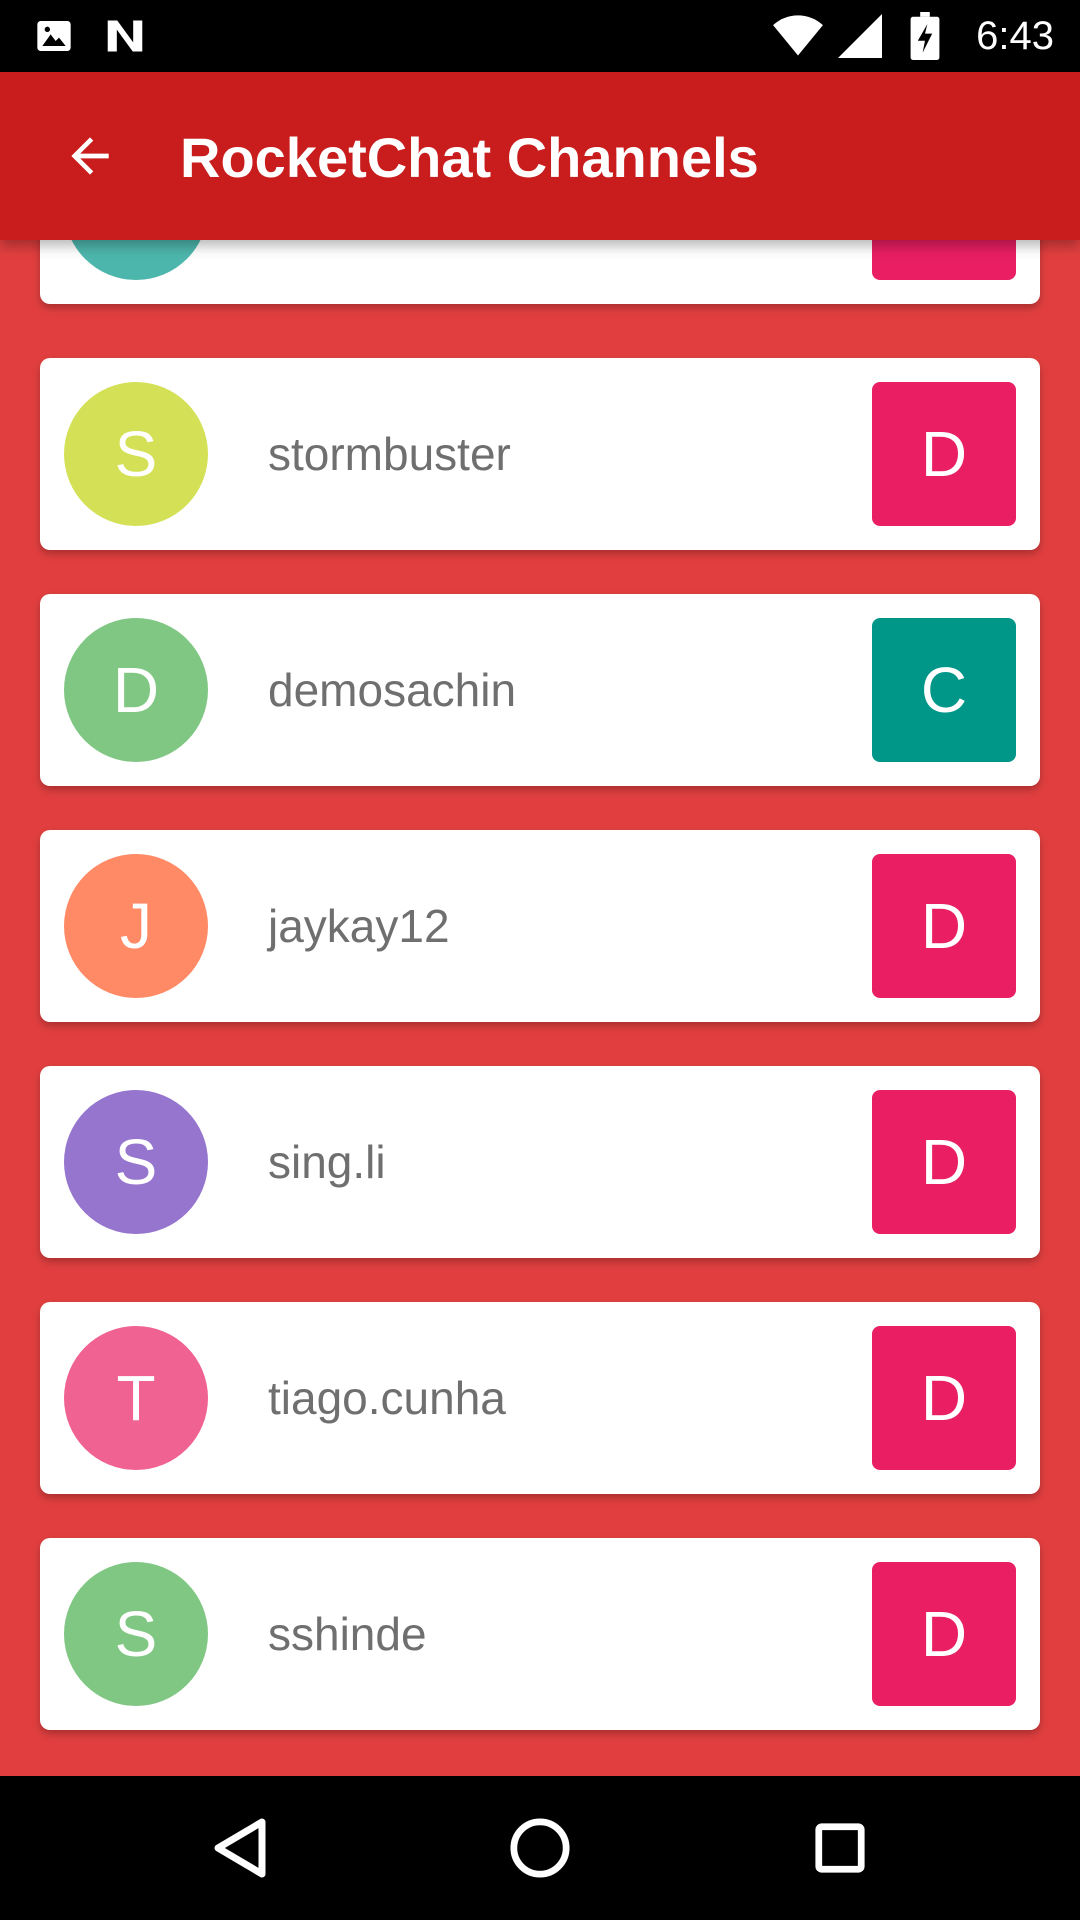  Describe the element at coordinates (136, 1398) in the screenshot. I see `avatar: T` at that location.